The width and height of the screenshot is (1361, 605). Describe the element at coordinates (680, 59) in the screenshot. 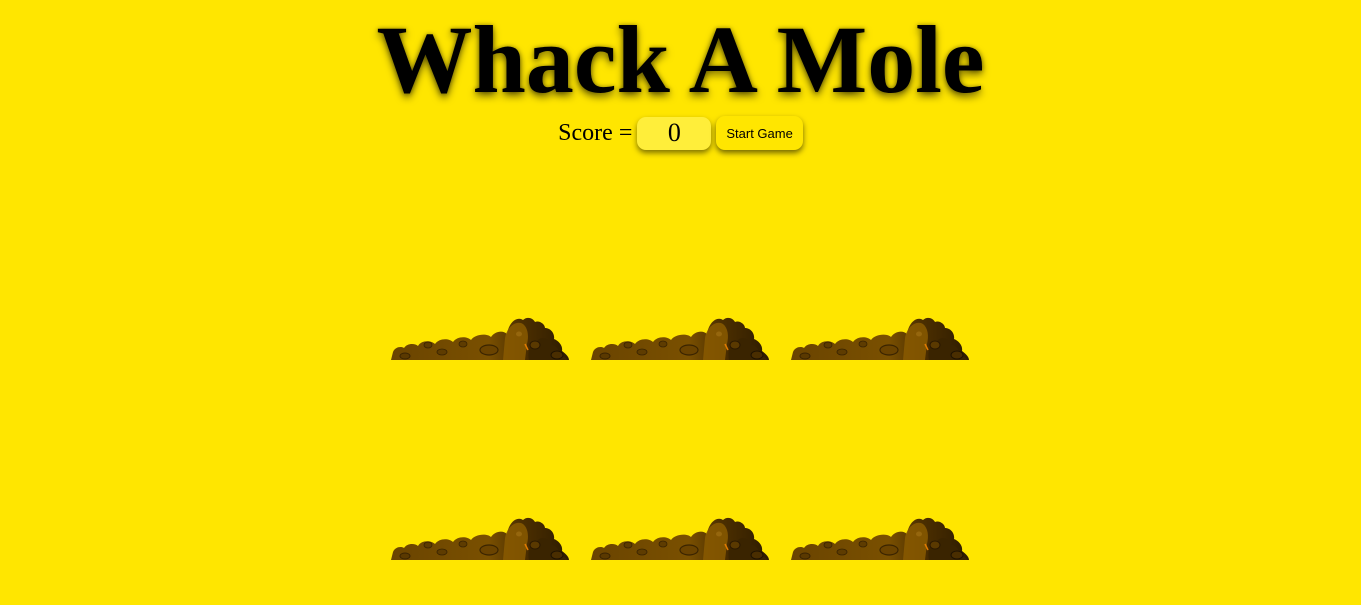

I see `game-title: Whack A Mole` at that location.